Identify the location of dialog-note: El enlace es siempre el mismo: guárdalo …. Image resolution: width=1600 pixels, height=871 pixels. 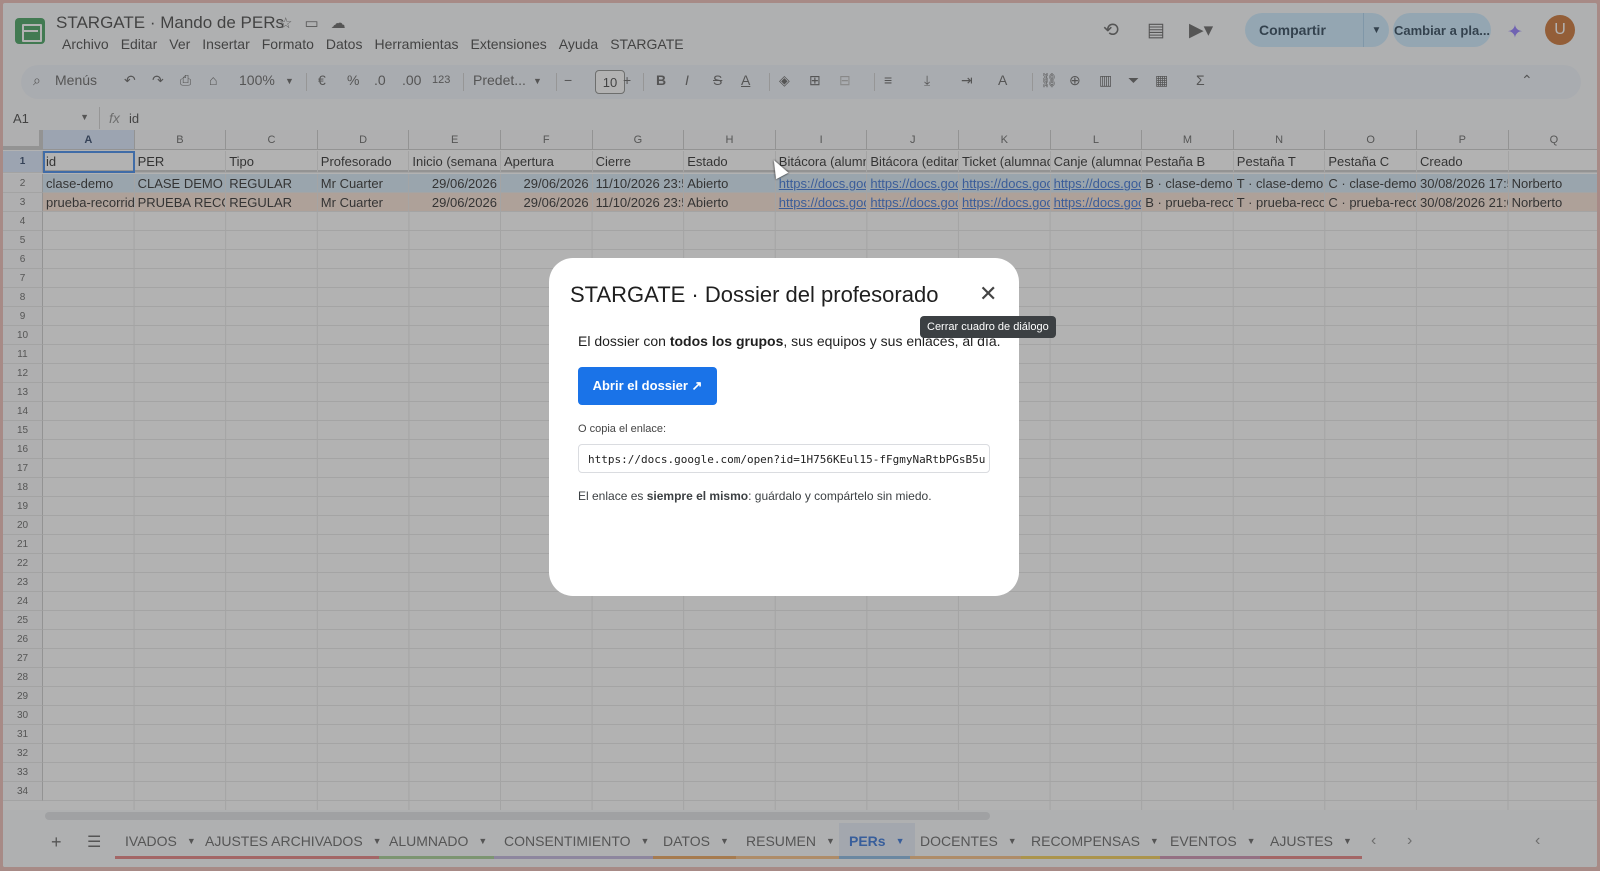
(755, 496).